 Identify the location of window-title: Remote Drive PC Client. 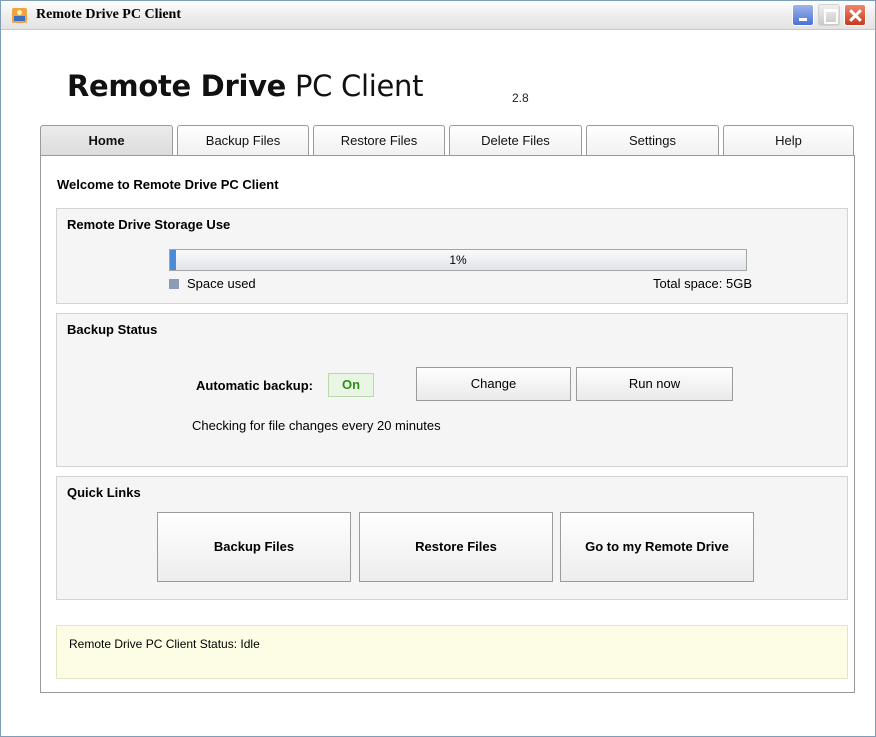
(109, 14).